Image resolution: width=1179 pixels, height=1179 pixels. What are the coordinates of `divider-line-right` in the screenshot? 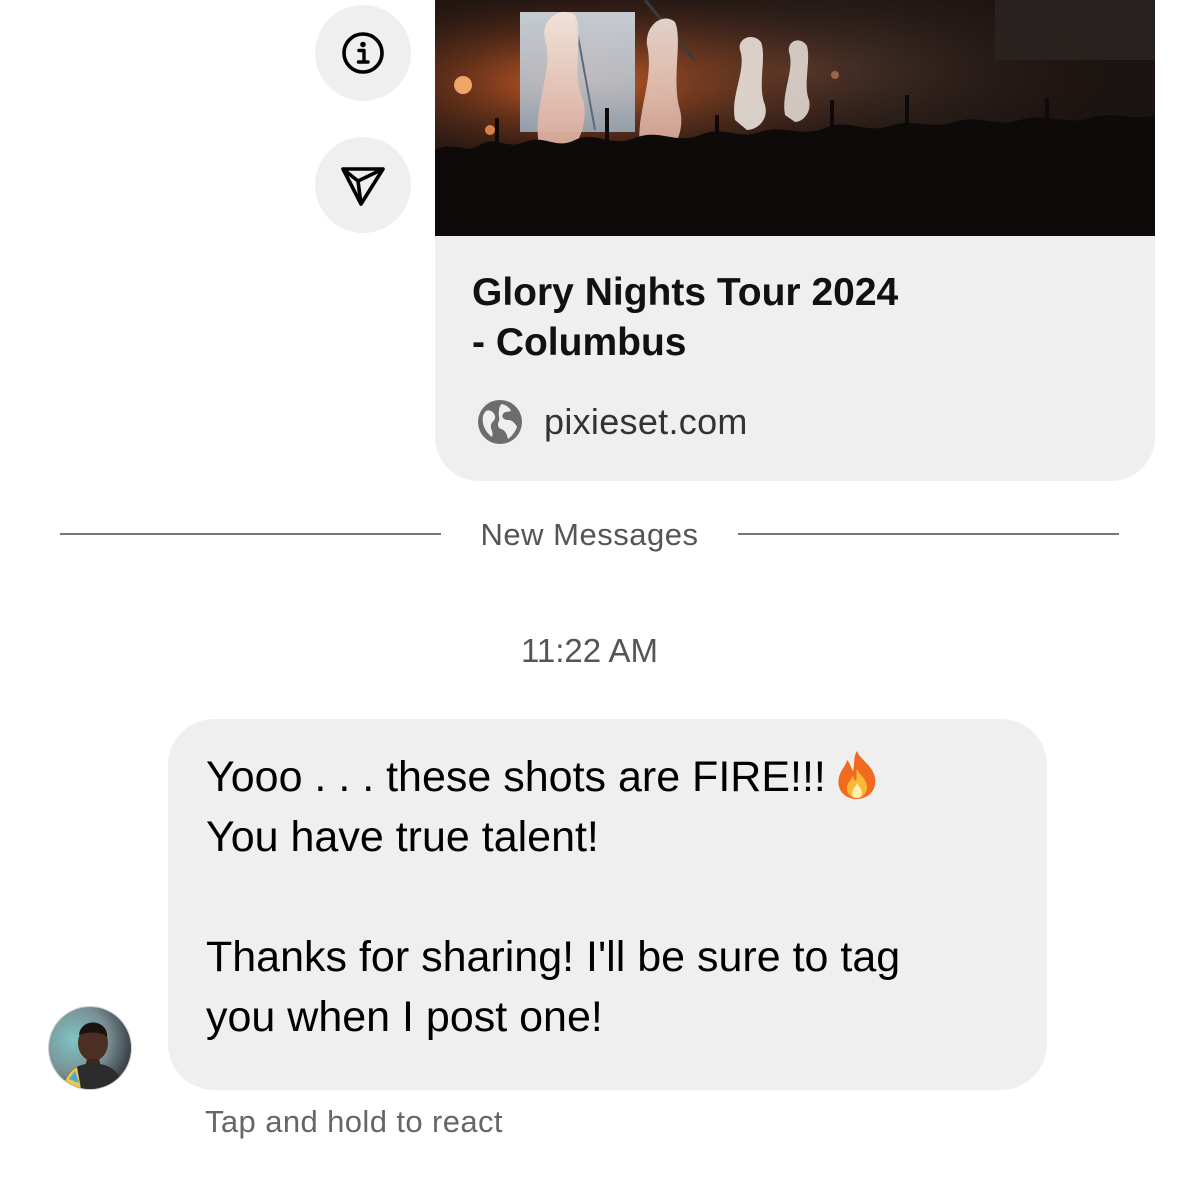 It's located at (928, 534).